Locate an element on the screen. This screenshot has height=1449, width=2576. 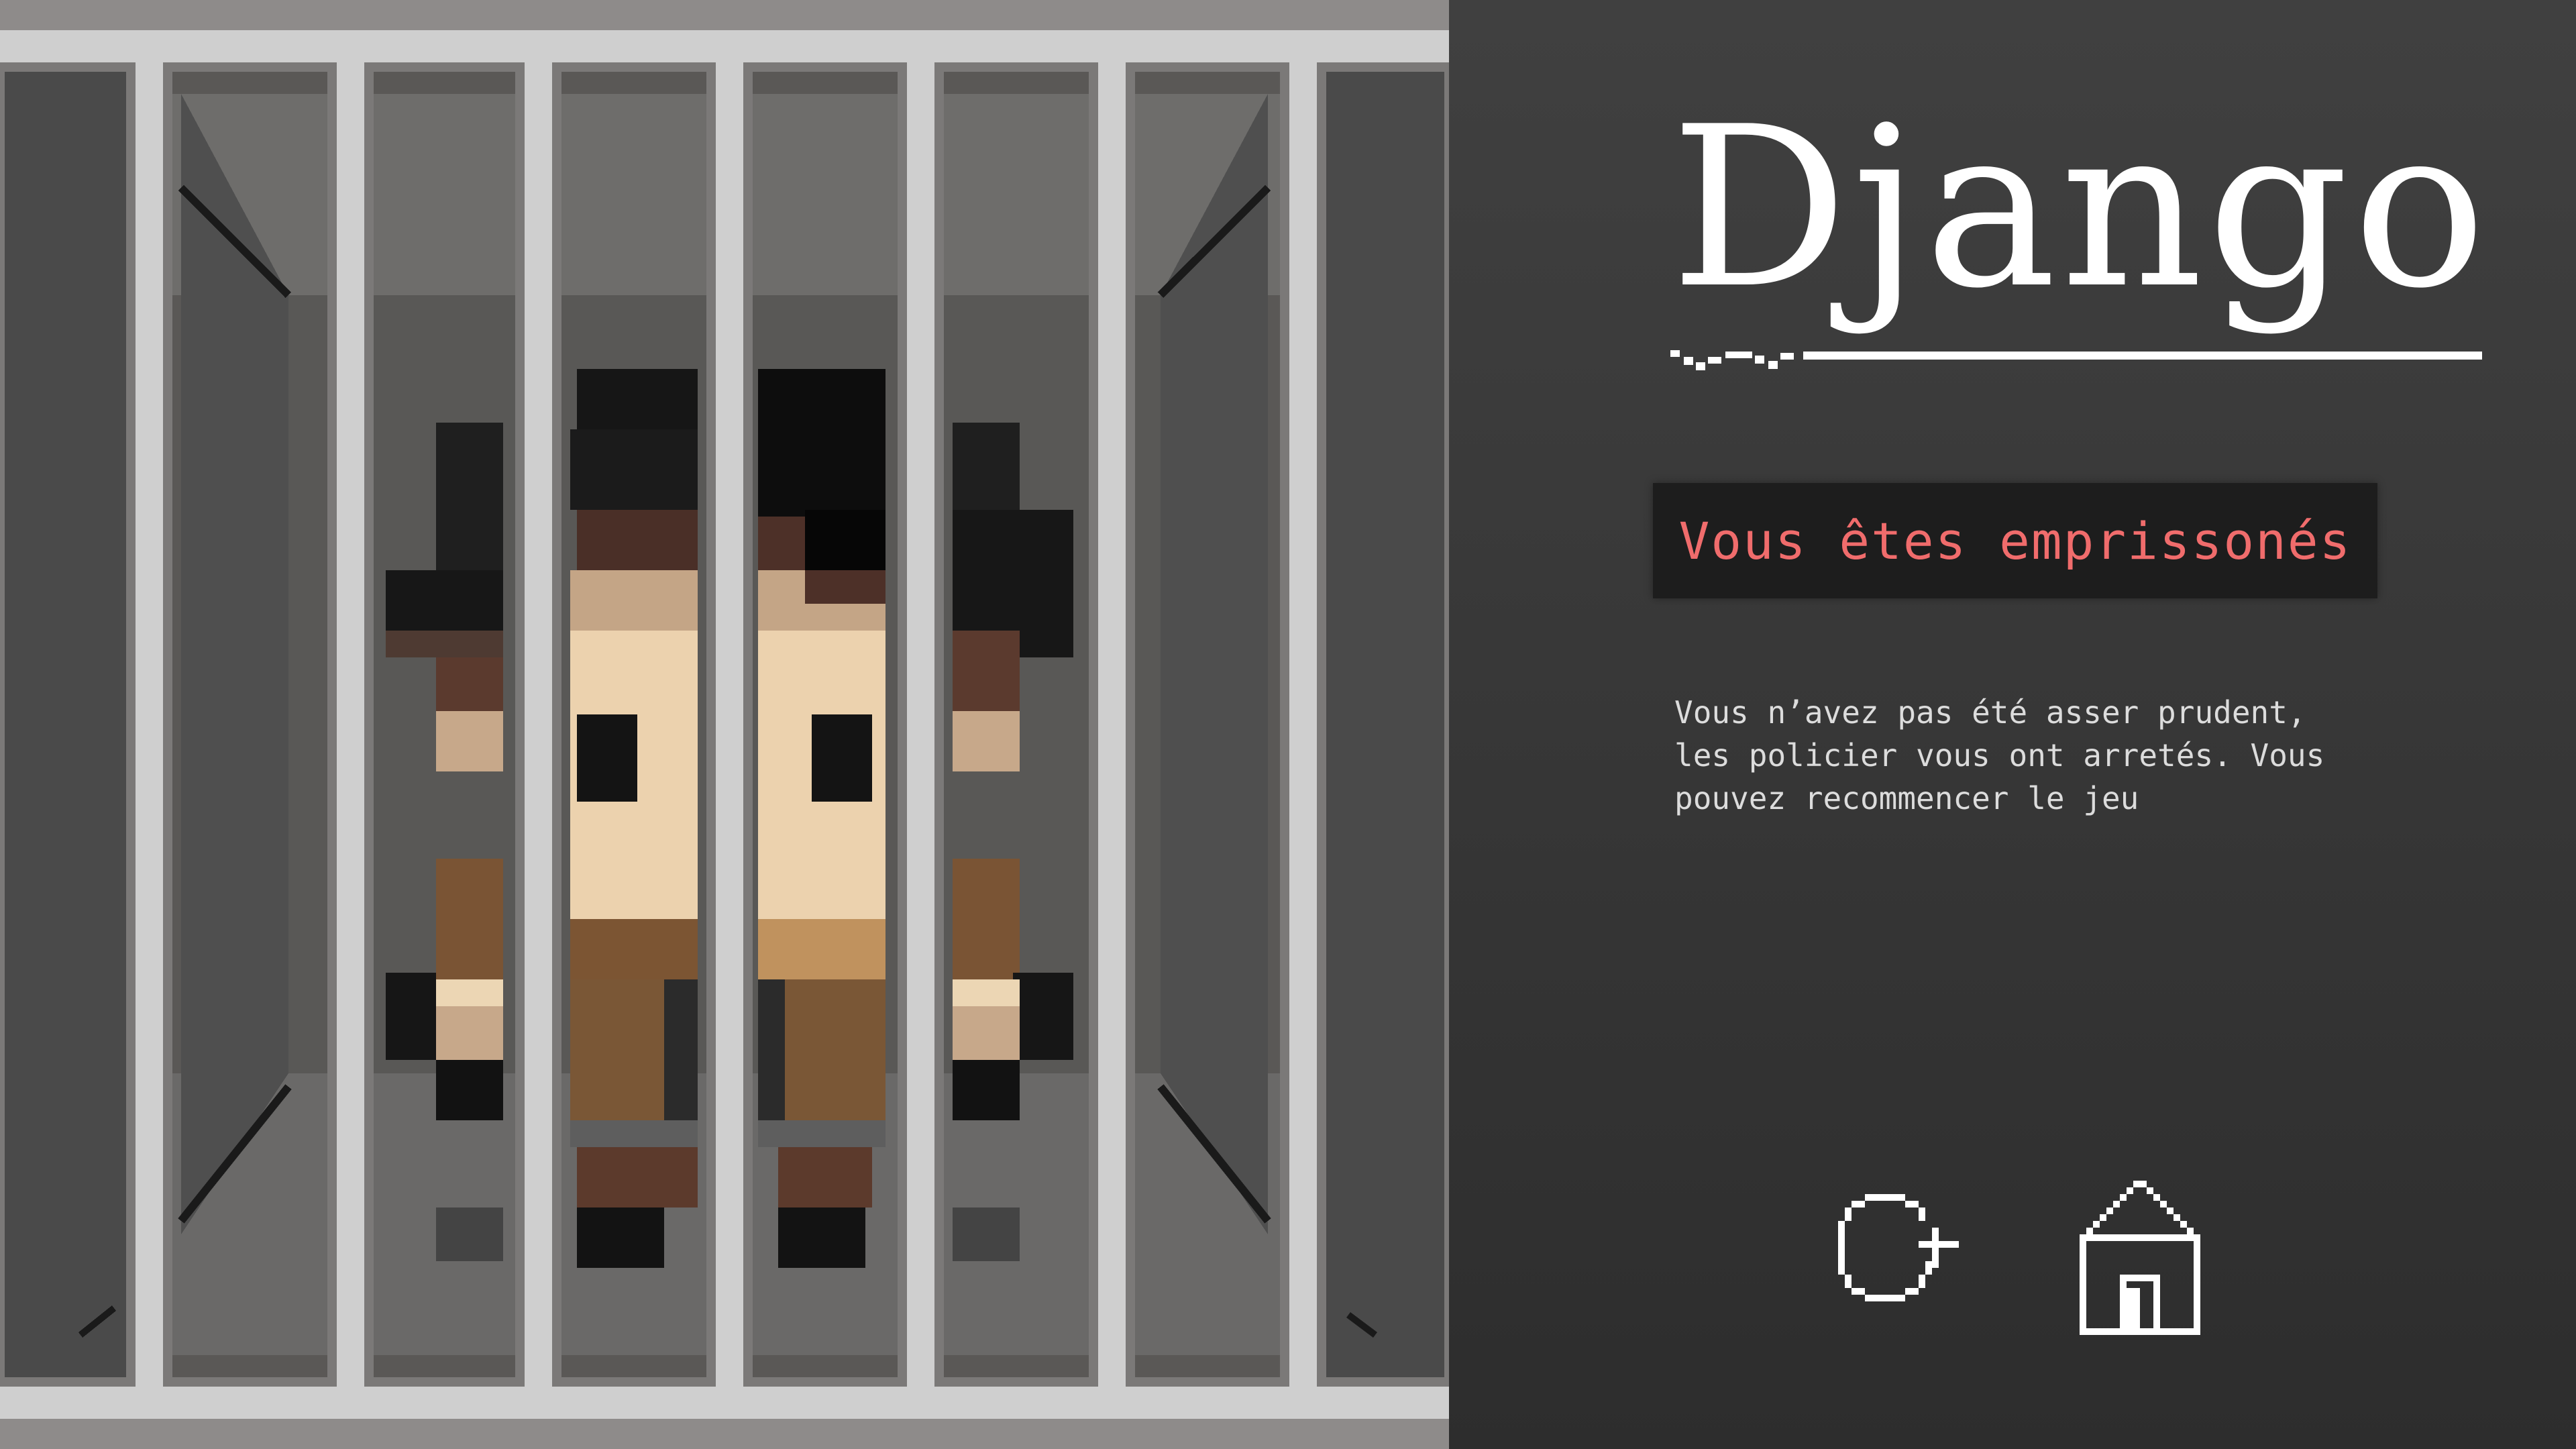
status-banner: Vous êtes emprissonés is located at coordinates (2015, 540).